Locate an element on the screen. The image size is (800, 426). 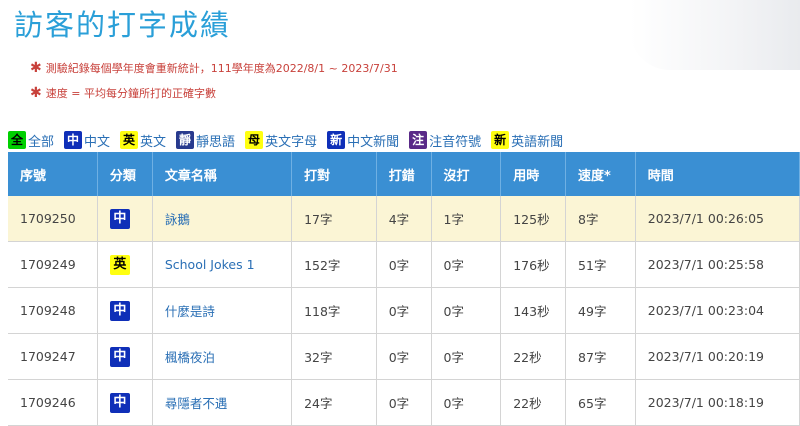
category-filter-bar: 全全部中中文英英文靜靜思語母英文字母新中文新聞注注音符號新英語新聞 is located at coordinates (290, 140).